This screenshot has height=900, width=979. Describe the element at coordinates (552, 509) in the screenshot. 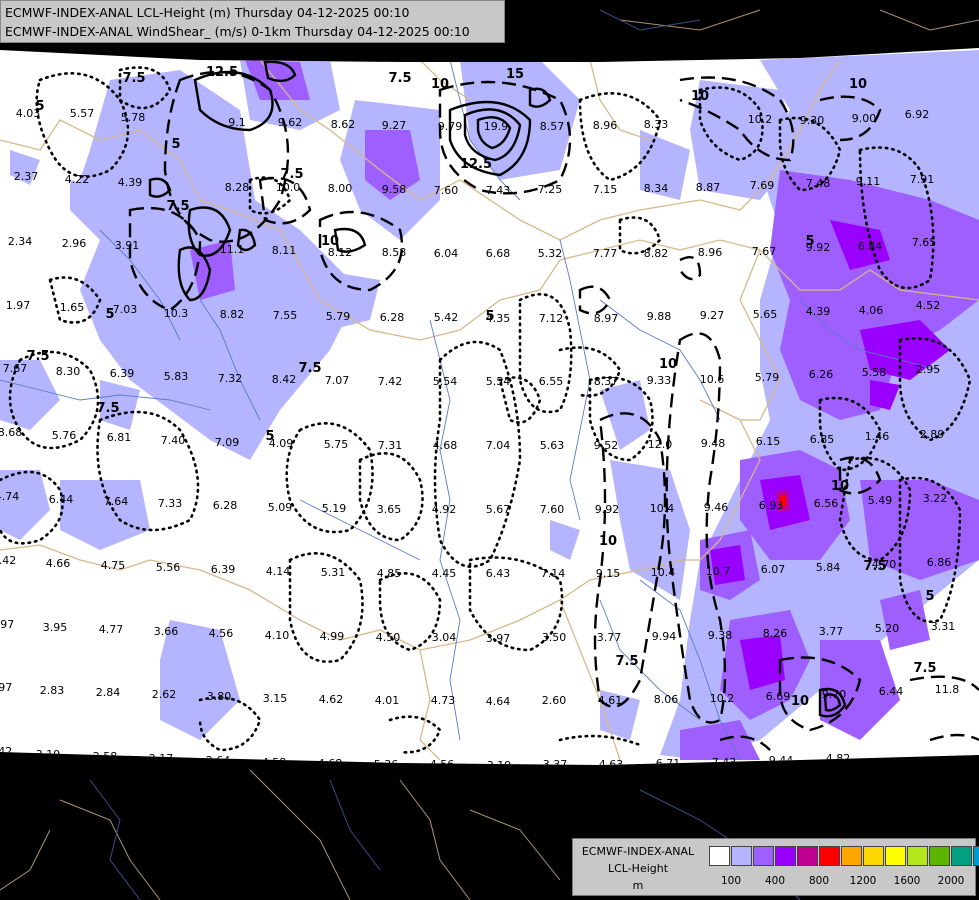

I see `grid-value-label: 7.60` at that location.